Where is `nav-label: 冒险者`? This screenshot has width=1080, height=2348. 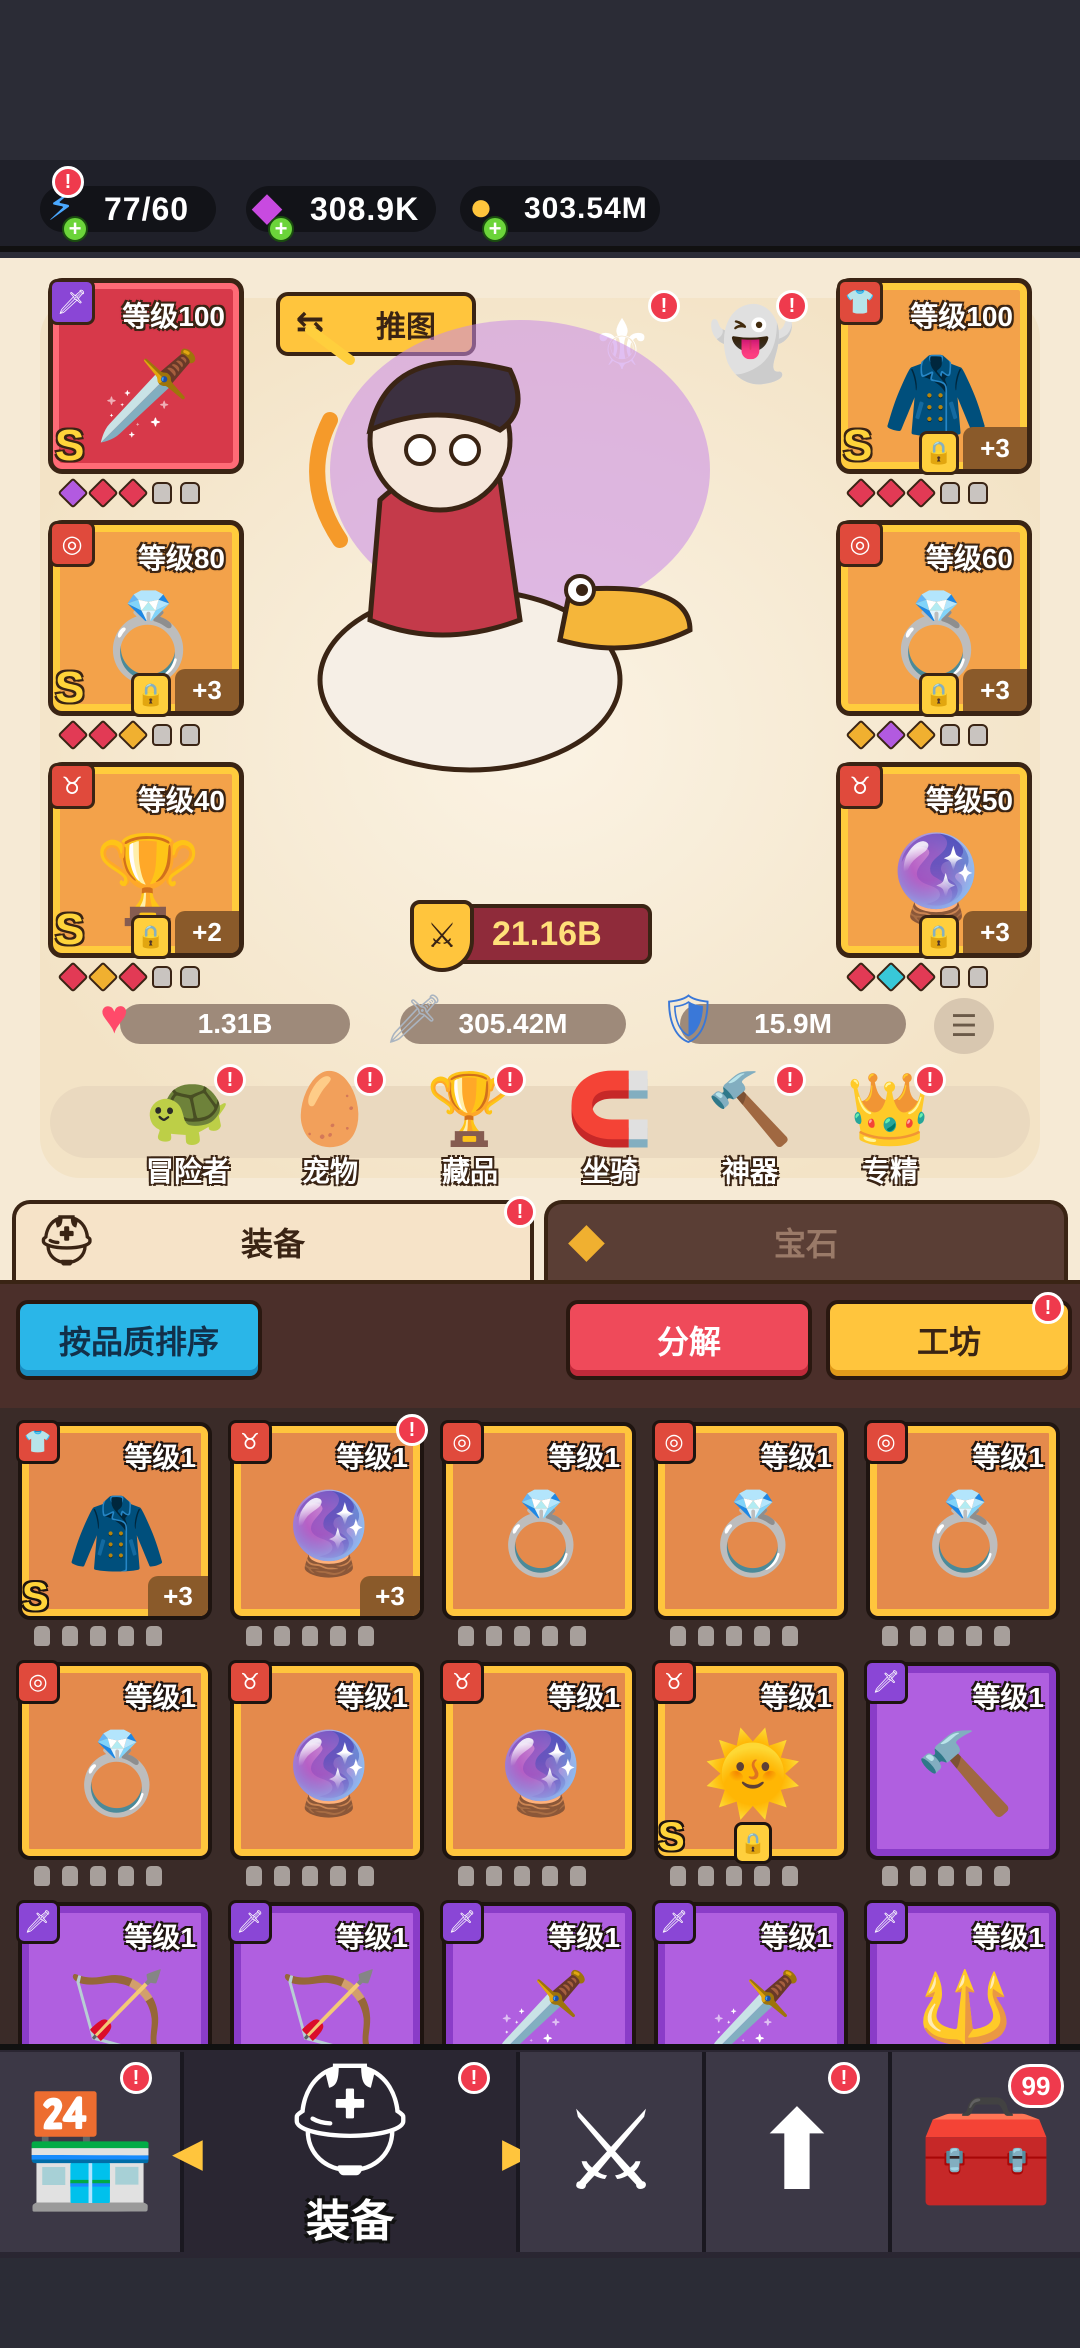 nav-label: 冒险者 is located at coordinates (187, 1171).